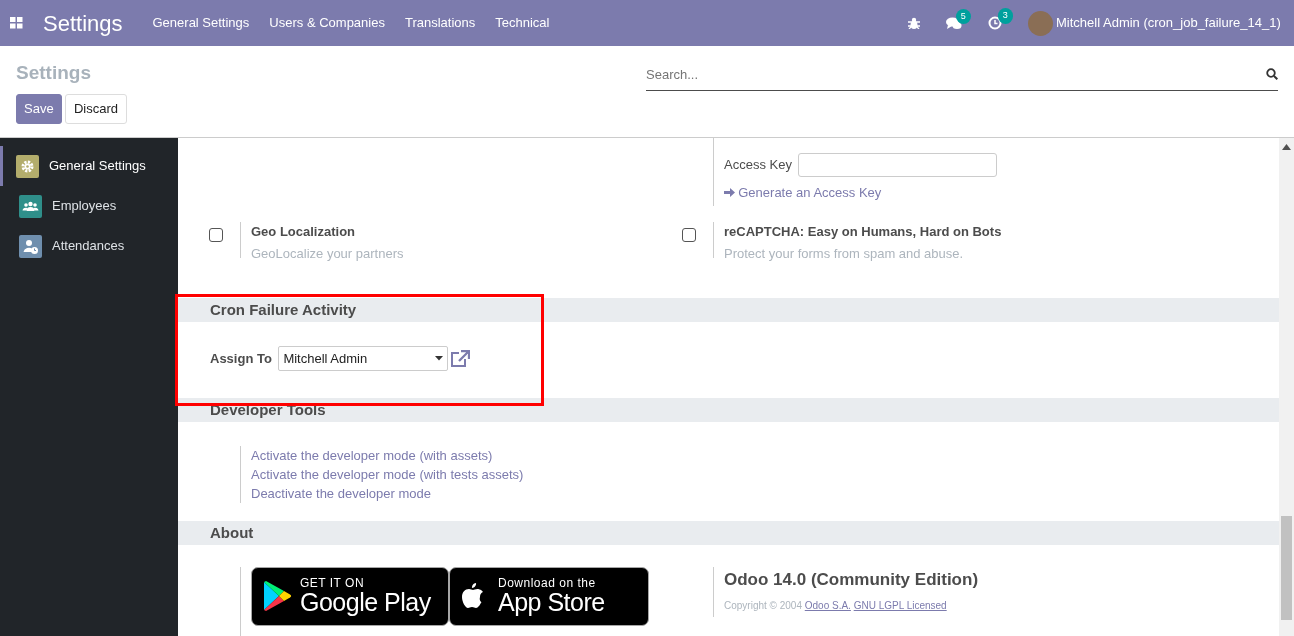 This screenshot has height=636, width=1294. What do you see at coordinates (54, 73) in the screenshot?
I see `page-title: Settings` at bounding box center [54, 73].